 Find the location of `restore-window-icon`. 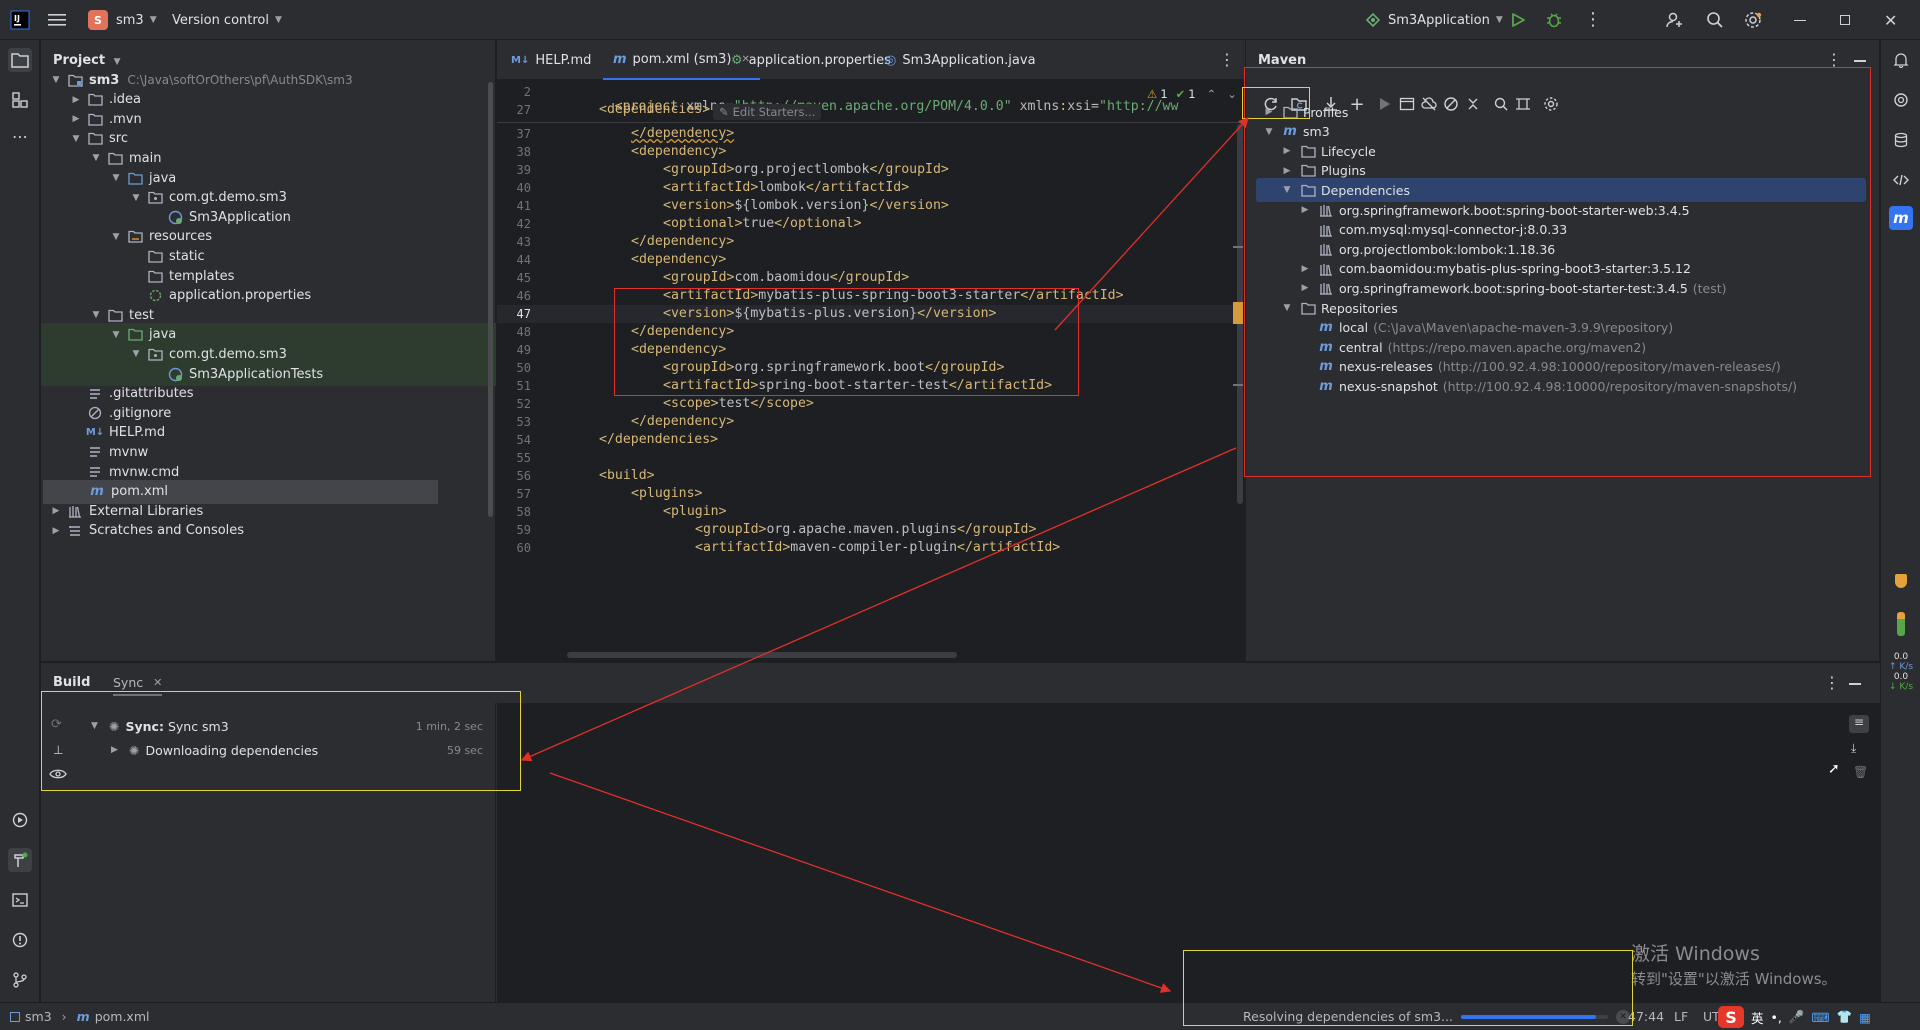

restore-window-icon is located at coordinates (1845, 20).